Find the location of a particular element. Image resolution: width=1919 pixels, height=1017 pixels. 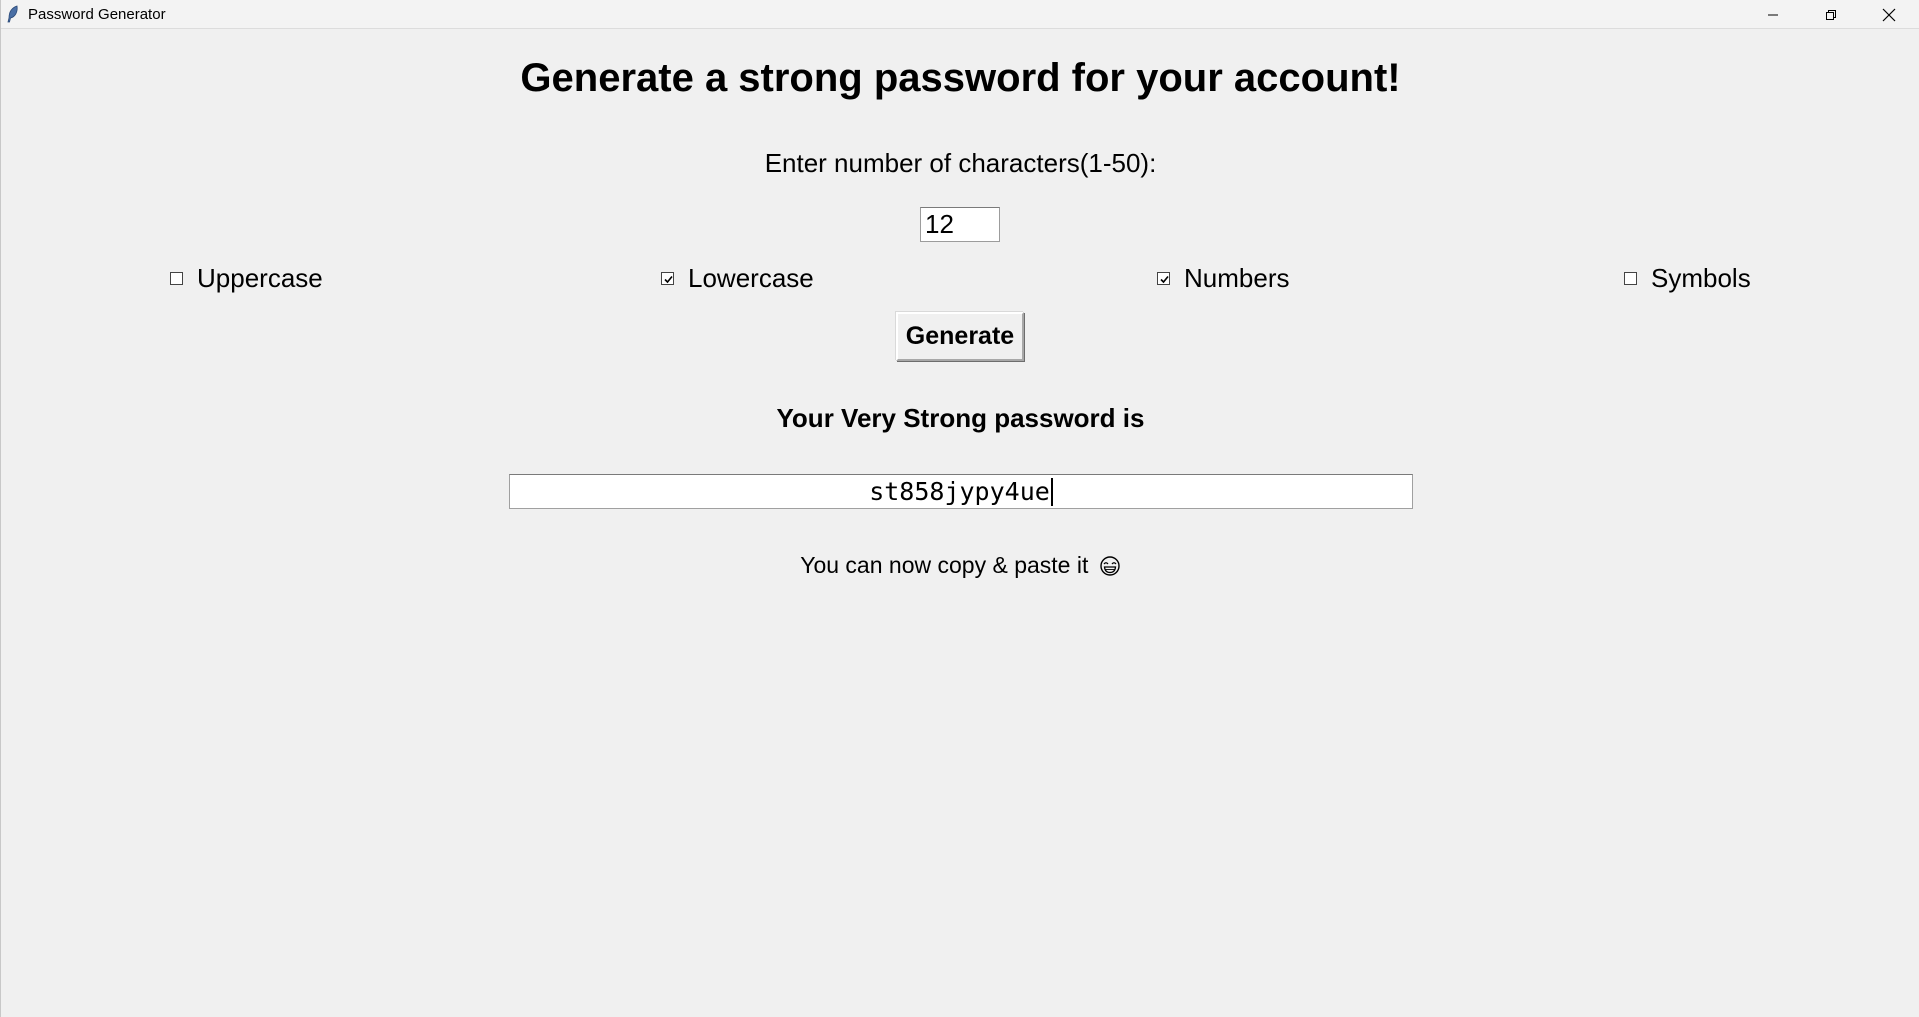

minimize-button is located at coordinates (1773, 14).